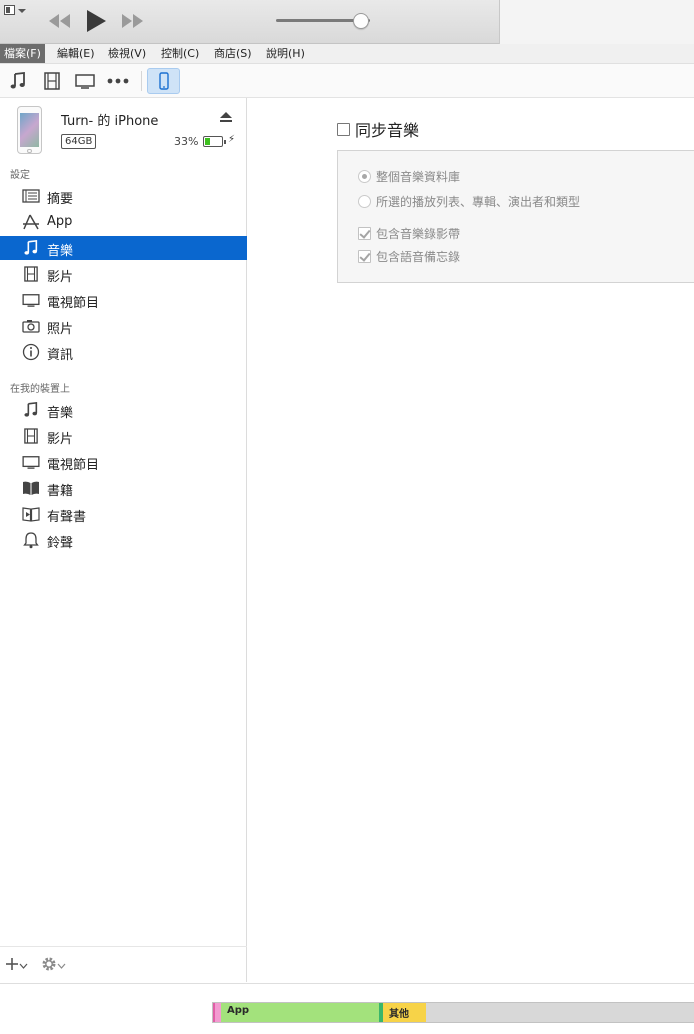 The height and width of the screenshot is (1034, 694). I want to click on fast-forward-icon, so click(133, 21).